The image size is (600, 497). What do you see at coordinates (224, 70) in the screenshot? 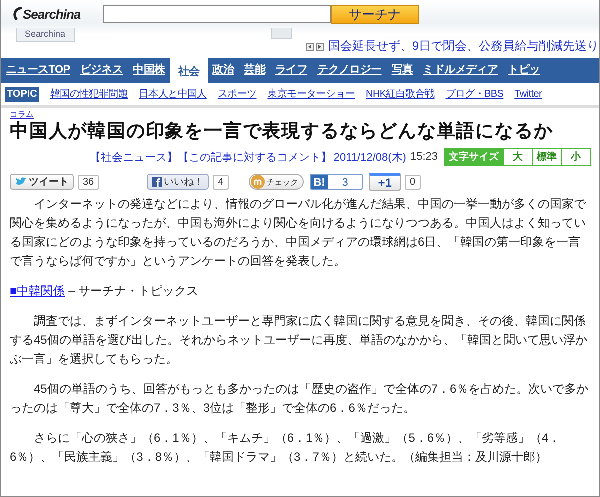
I see `nav-tab: 政治` at bounding box center [224, 70].